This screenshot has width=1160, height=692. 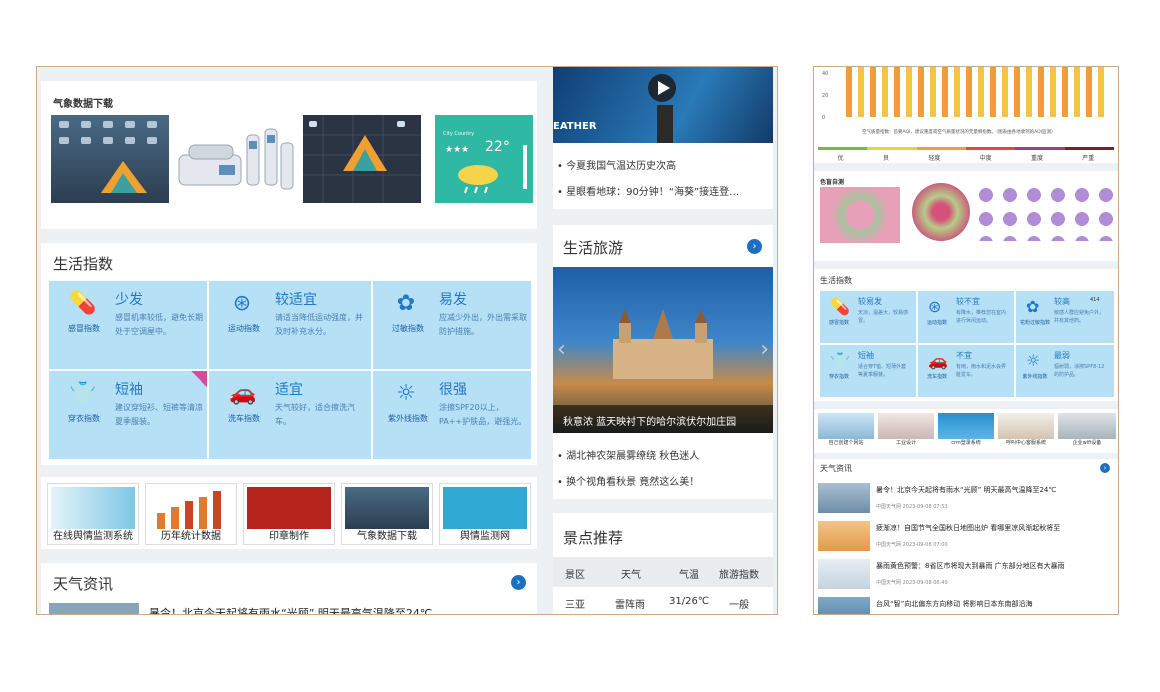 What do you see at coordinates (868, 317) in the screenshot?
I see `r-index-cold: 💊 感冒指数 较易发 天凉，温差大，较易感冒。` at bounding box center [868, 317].